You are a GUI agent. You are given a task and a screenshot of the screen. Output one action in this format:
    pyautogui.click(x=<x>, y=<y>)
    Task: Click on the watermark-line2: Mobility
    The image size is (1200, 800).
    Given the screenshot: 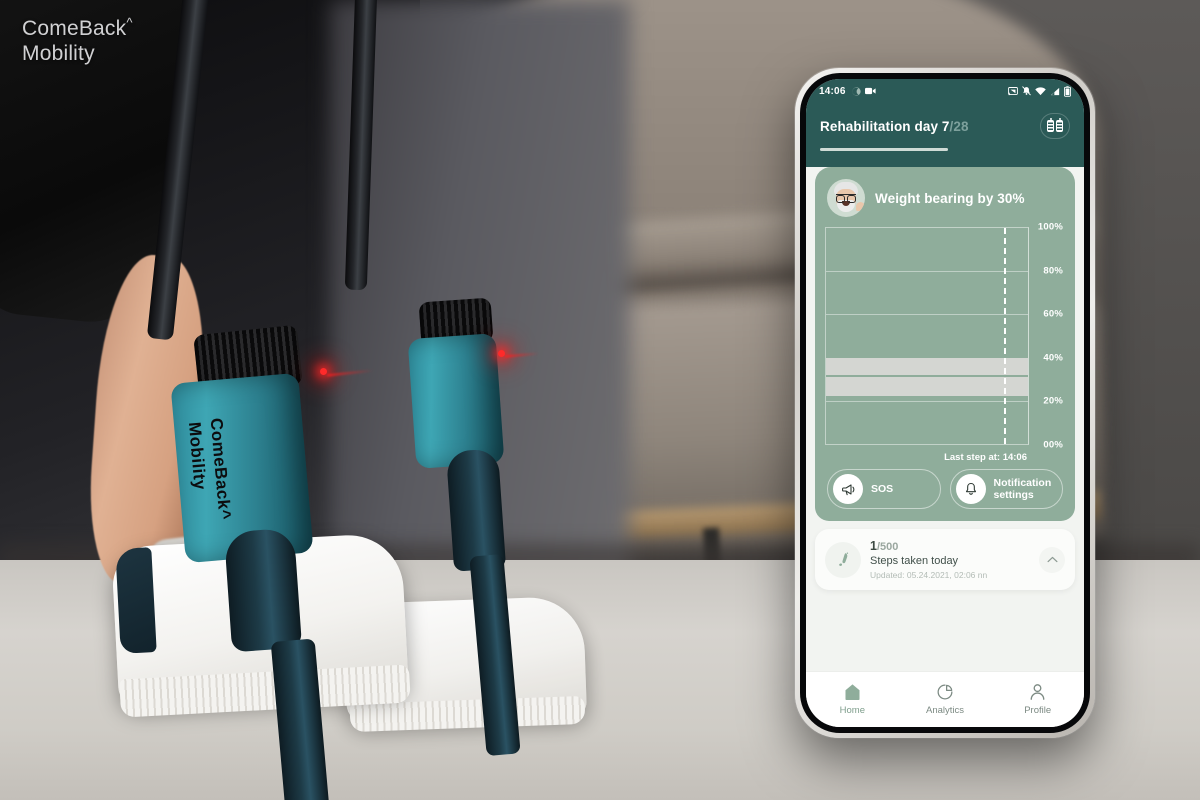 What is the action you would take?
    pyautogui.click(x=58, y=53)
    